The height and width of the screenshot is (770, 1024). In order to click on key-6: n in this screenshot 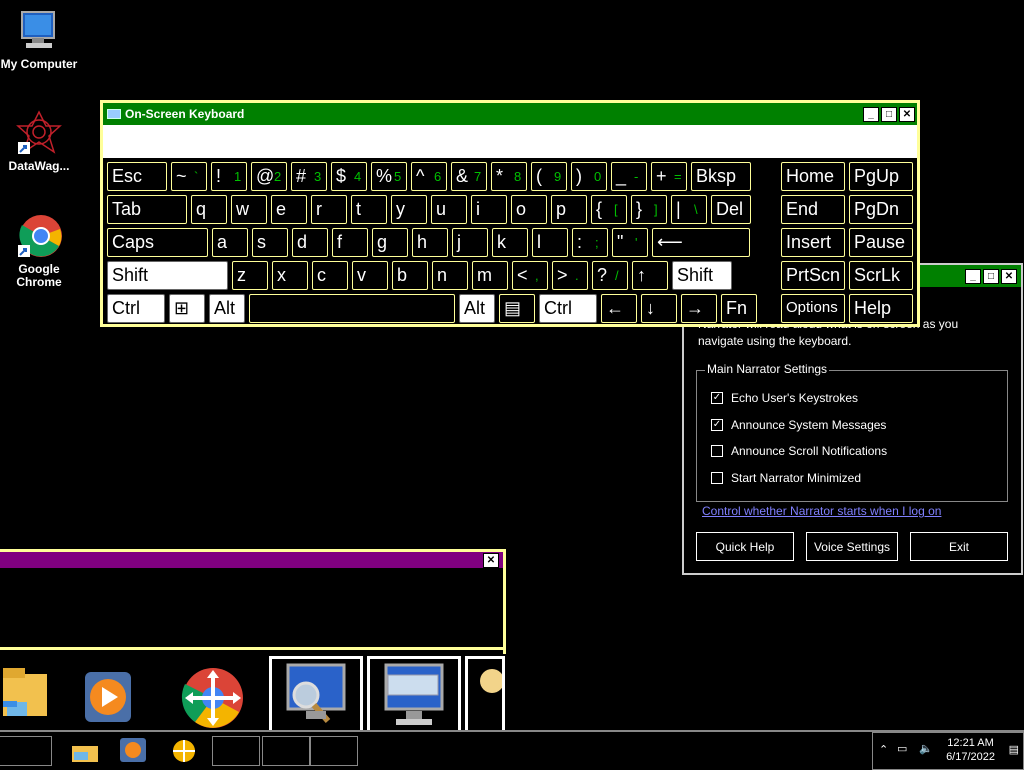, I will do `click(450, 275)`.